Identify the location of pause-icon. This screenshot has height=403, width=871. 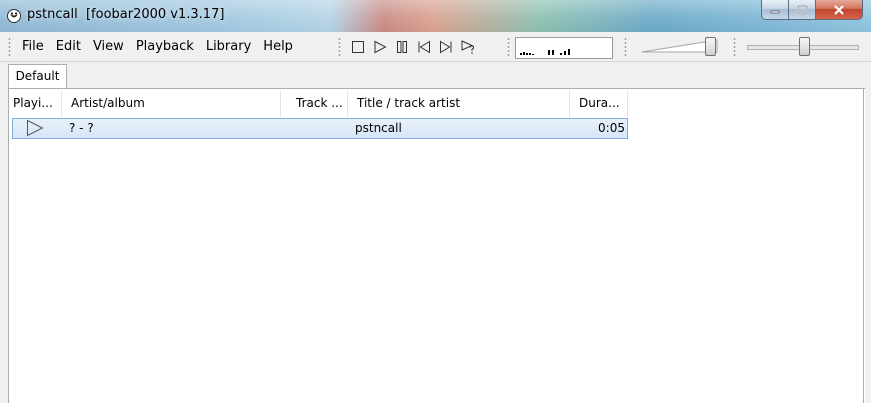
(402, 47).